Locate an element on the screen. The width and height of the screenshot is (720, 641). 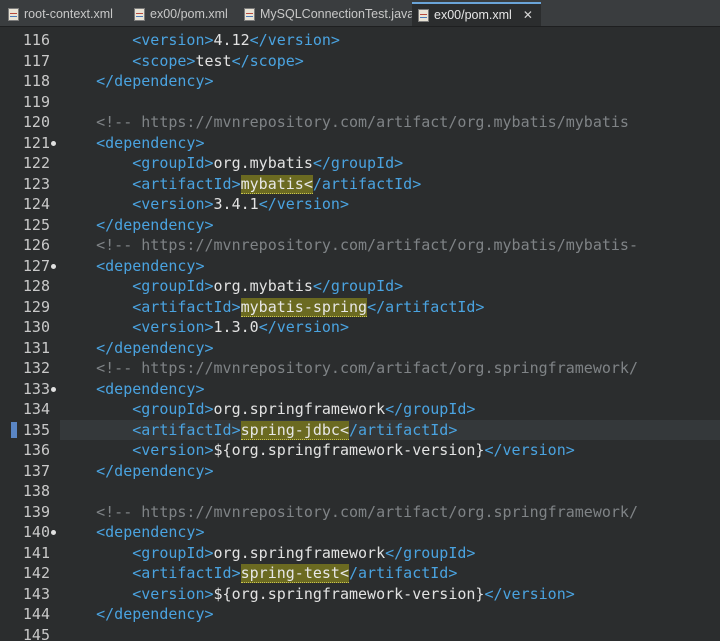
code-line: 118 </dependency> is located at coordinates (360, 81).